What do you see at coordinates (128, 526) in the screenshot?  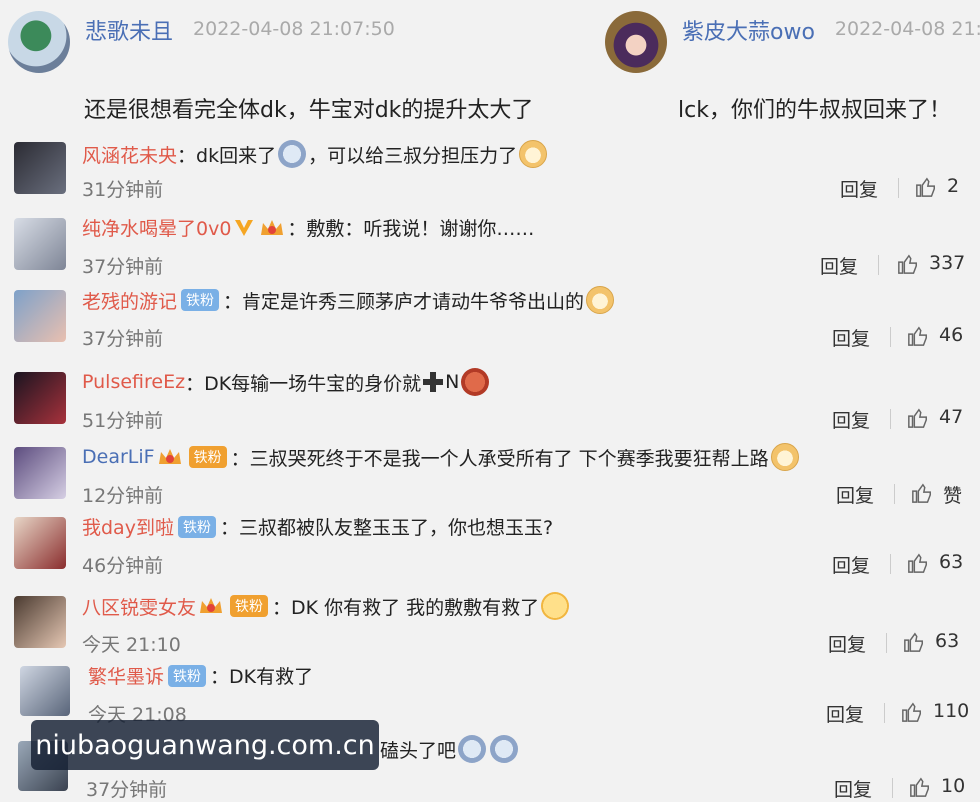 I see `comment-username: 我day到啦` at bounding box center [128, 526].